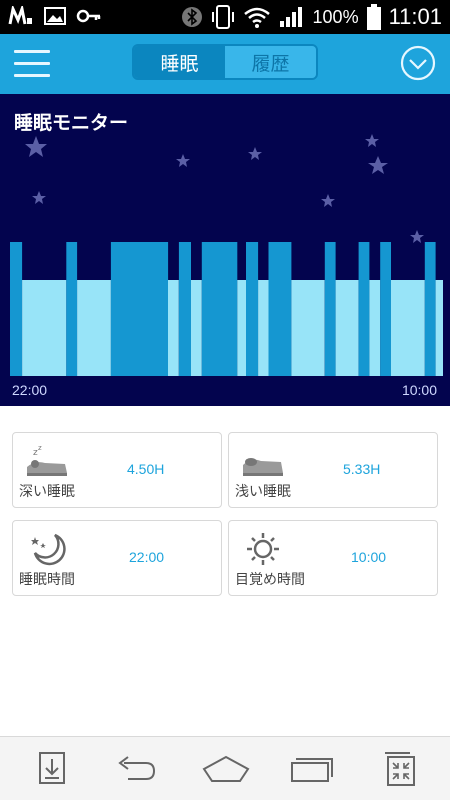  I want to click on status-bar: 100% 11:01, so click(225, 17).